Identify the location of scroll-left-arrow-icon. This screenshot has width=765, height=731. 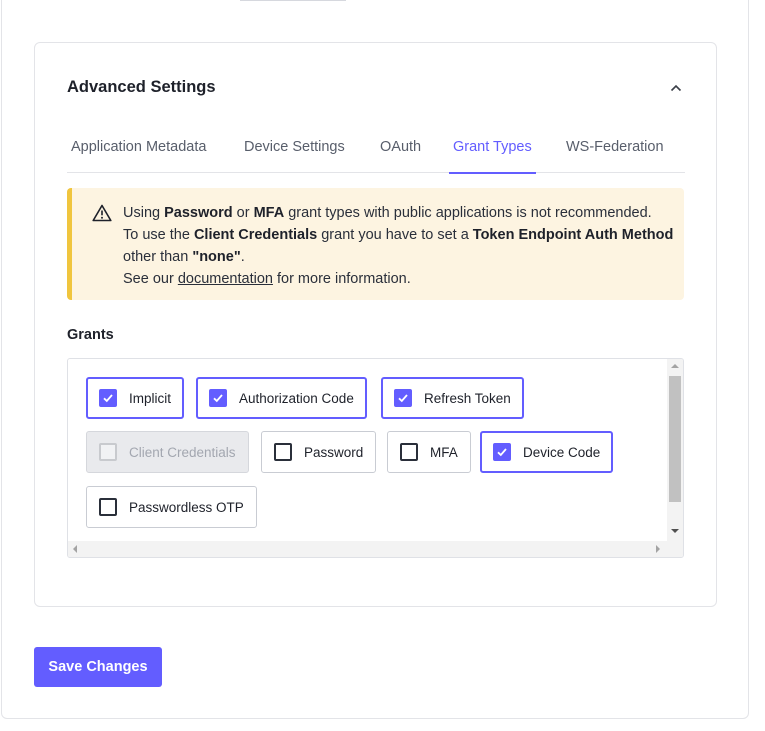
(75, 549).